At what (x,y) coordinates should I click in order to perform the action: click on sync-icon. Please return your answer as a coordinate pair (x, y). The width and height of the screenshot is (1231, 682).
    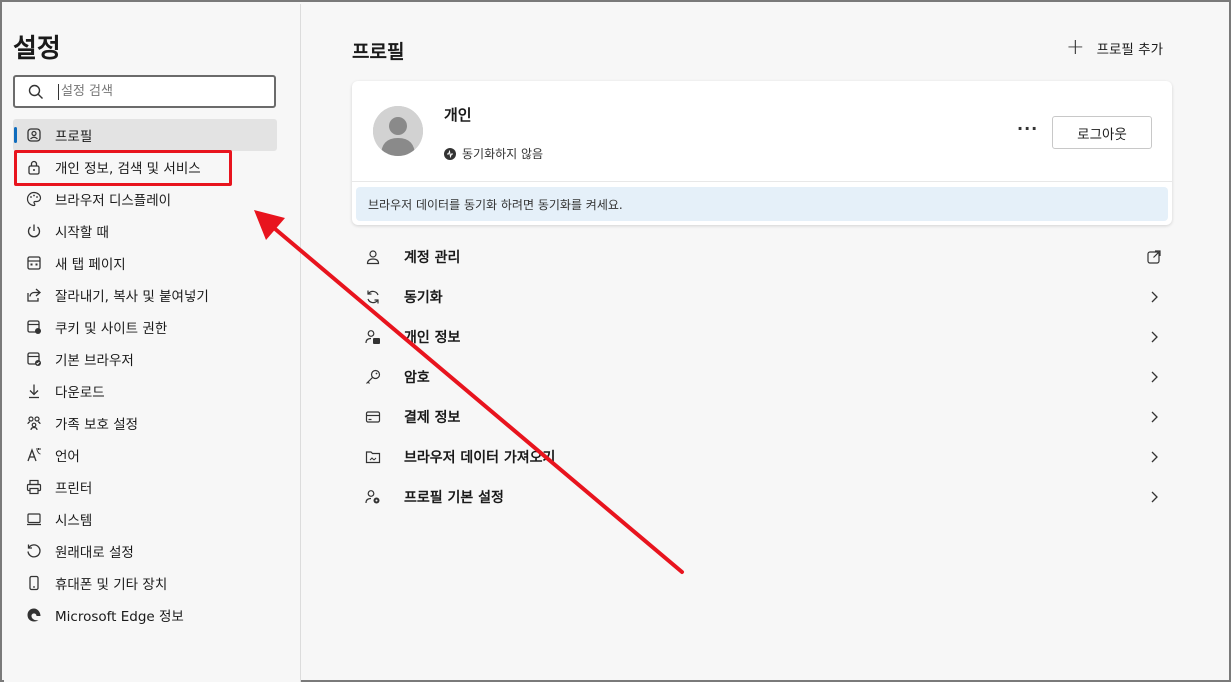
    Looking at the image, I should click on (373, 297).